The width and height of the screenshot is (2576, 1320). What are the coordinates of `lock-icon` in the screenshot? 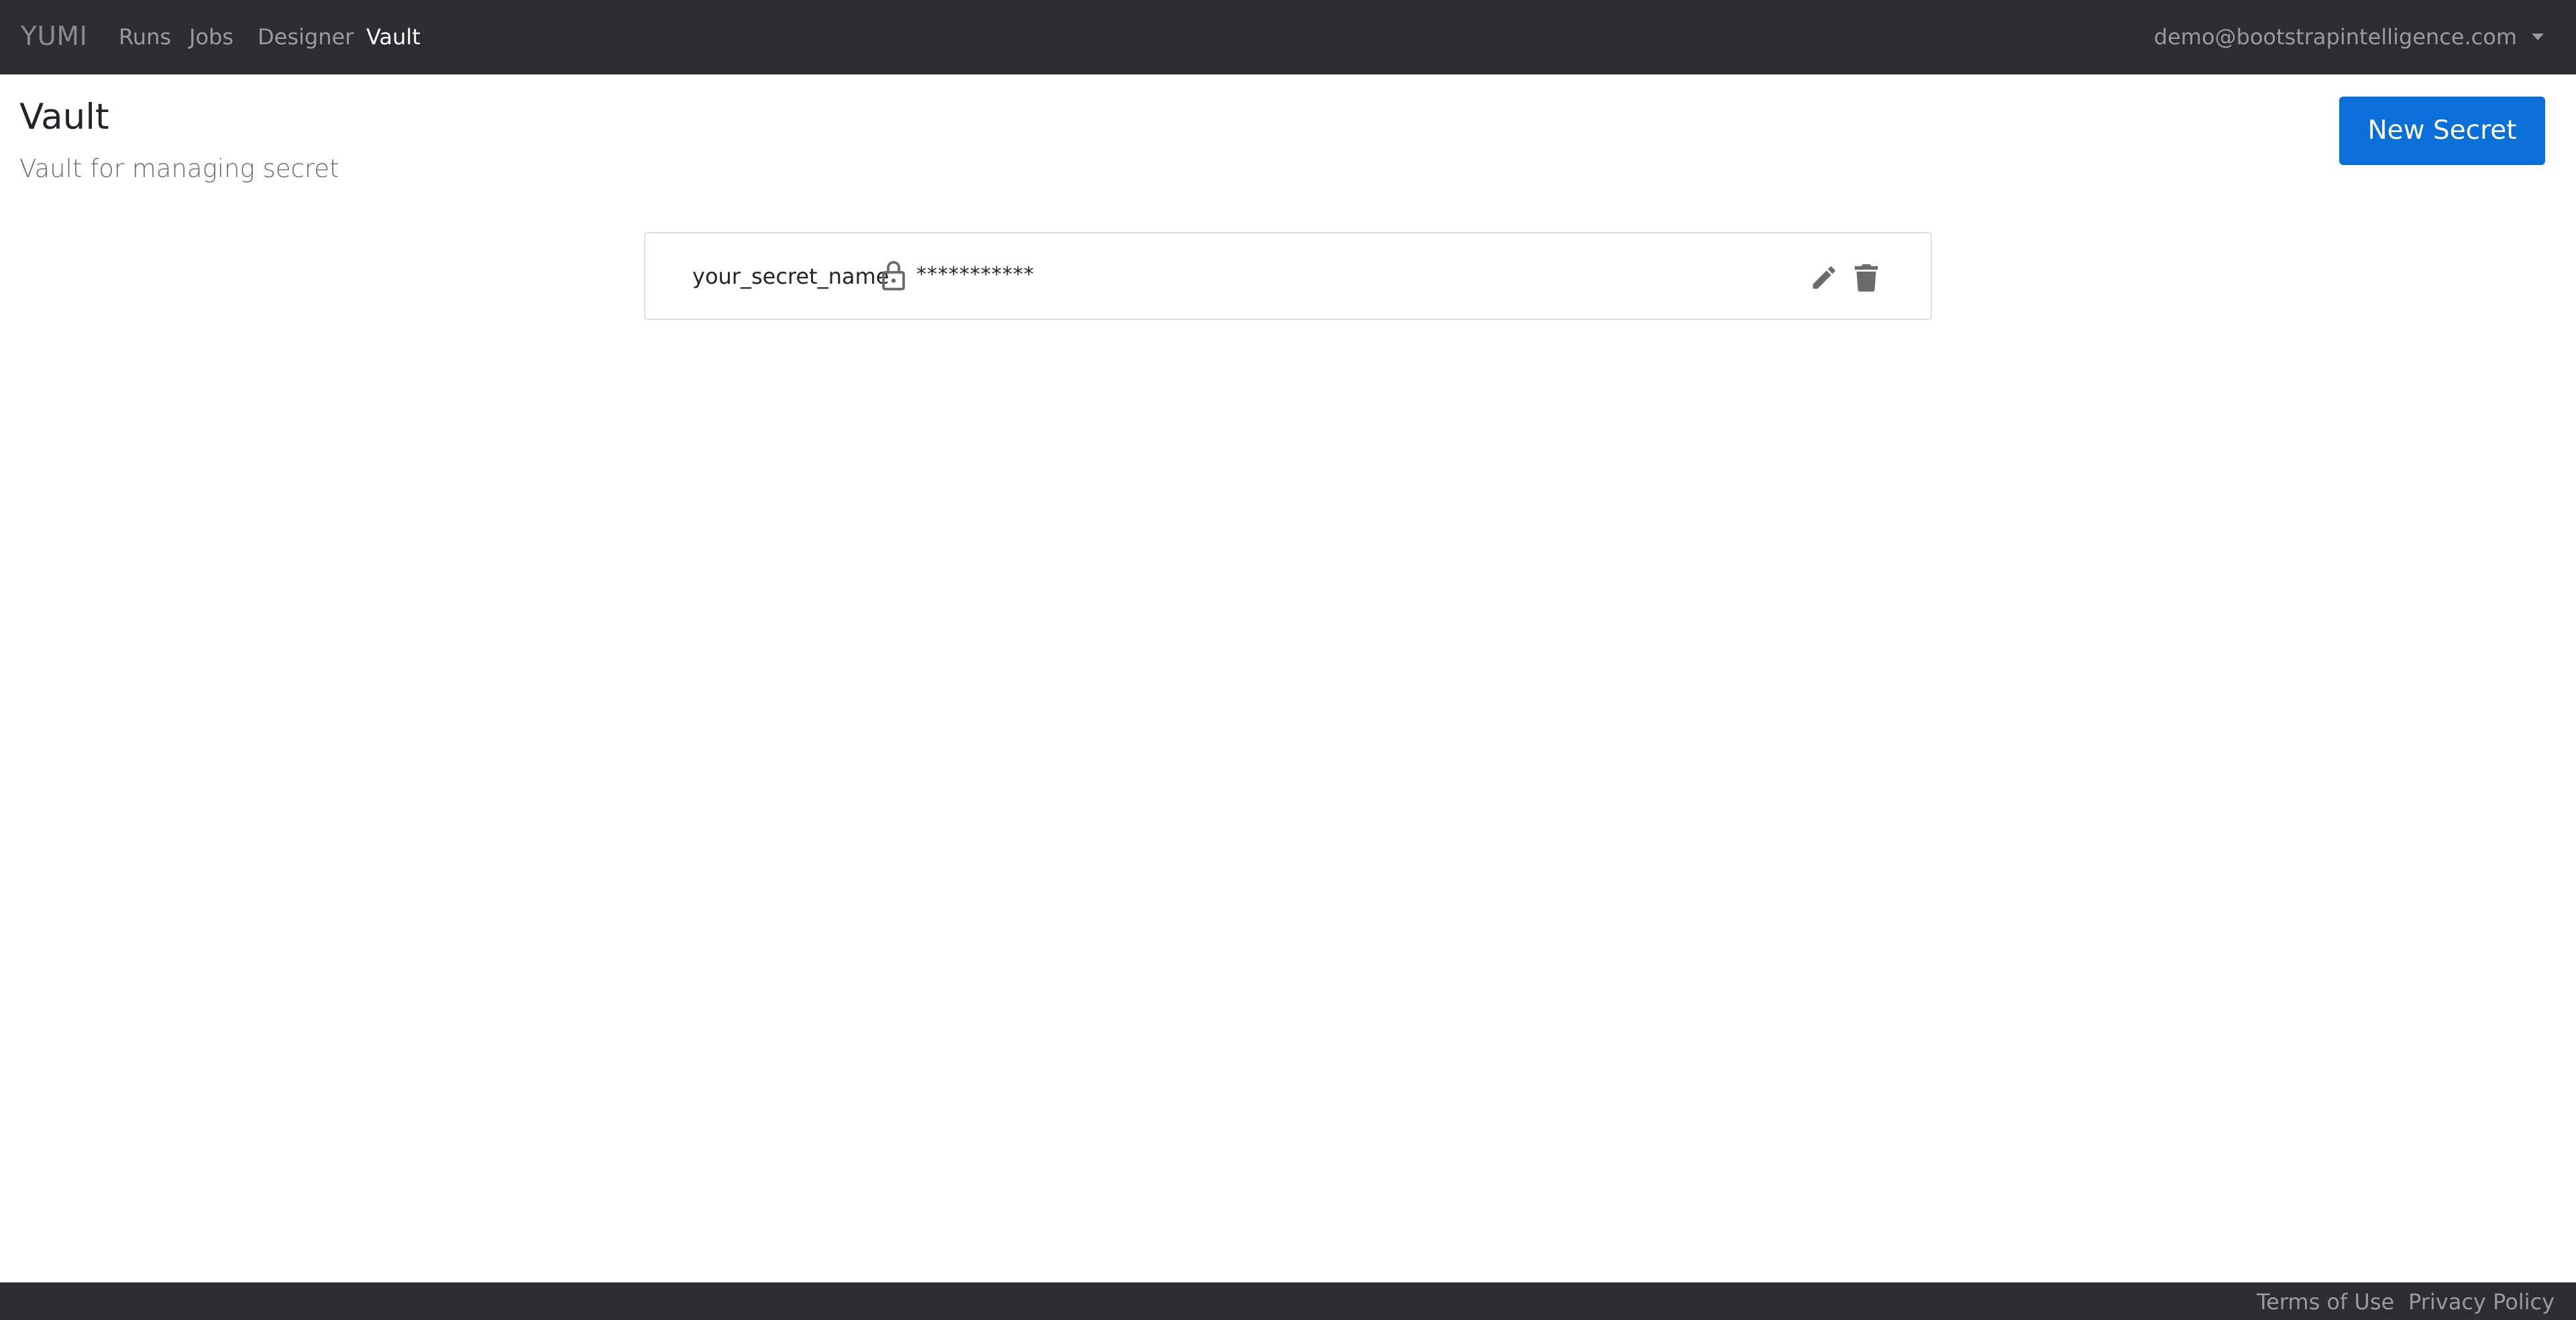 It's located at (893, 275).